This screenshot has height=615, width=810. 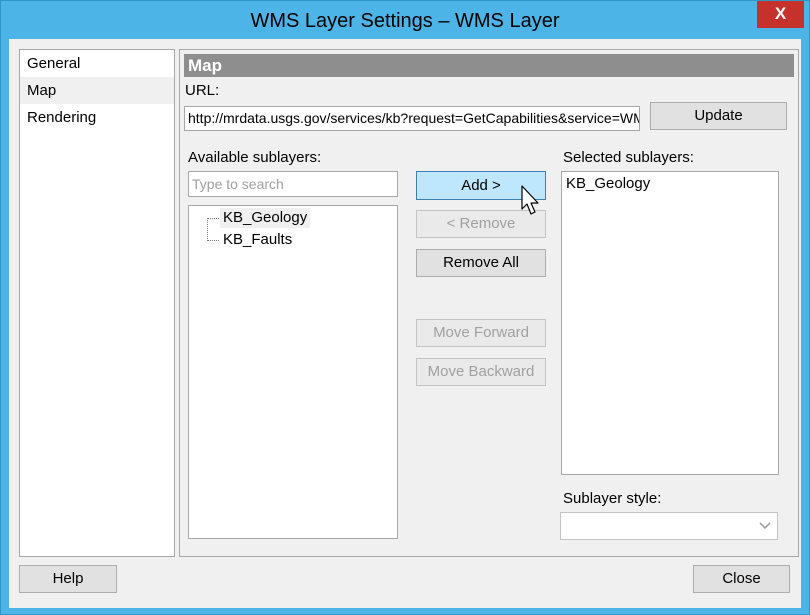 I want to click on update-button: Update, so click(x=718, y=116).